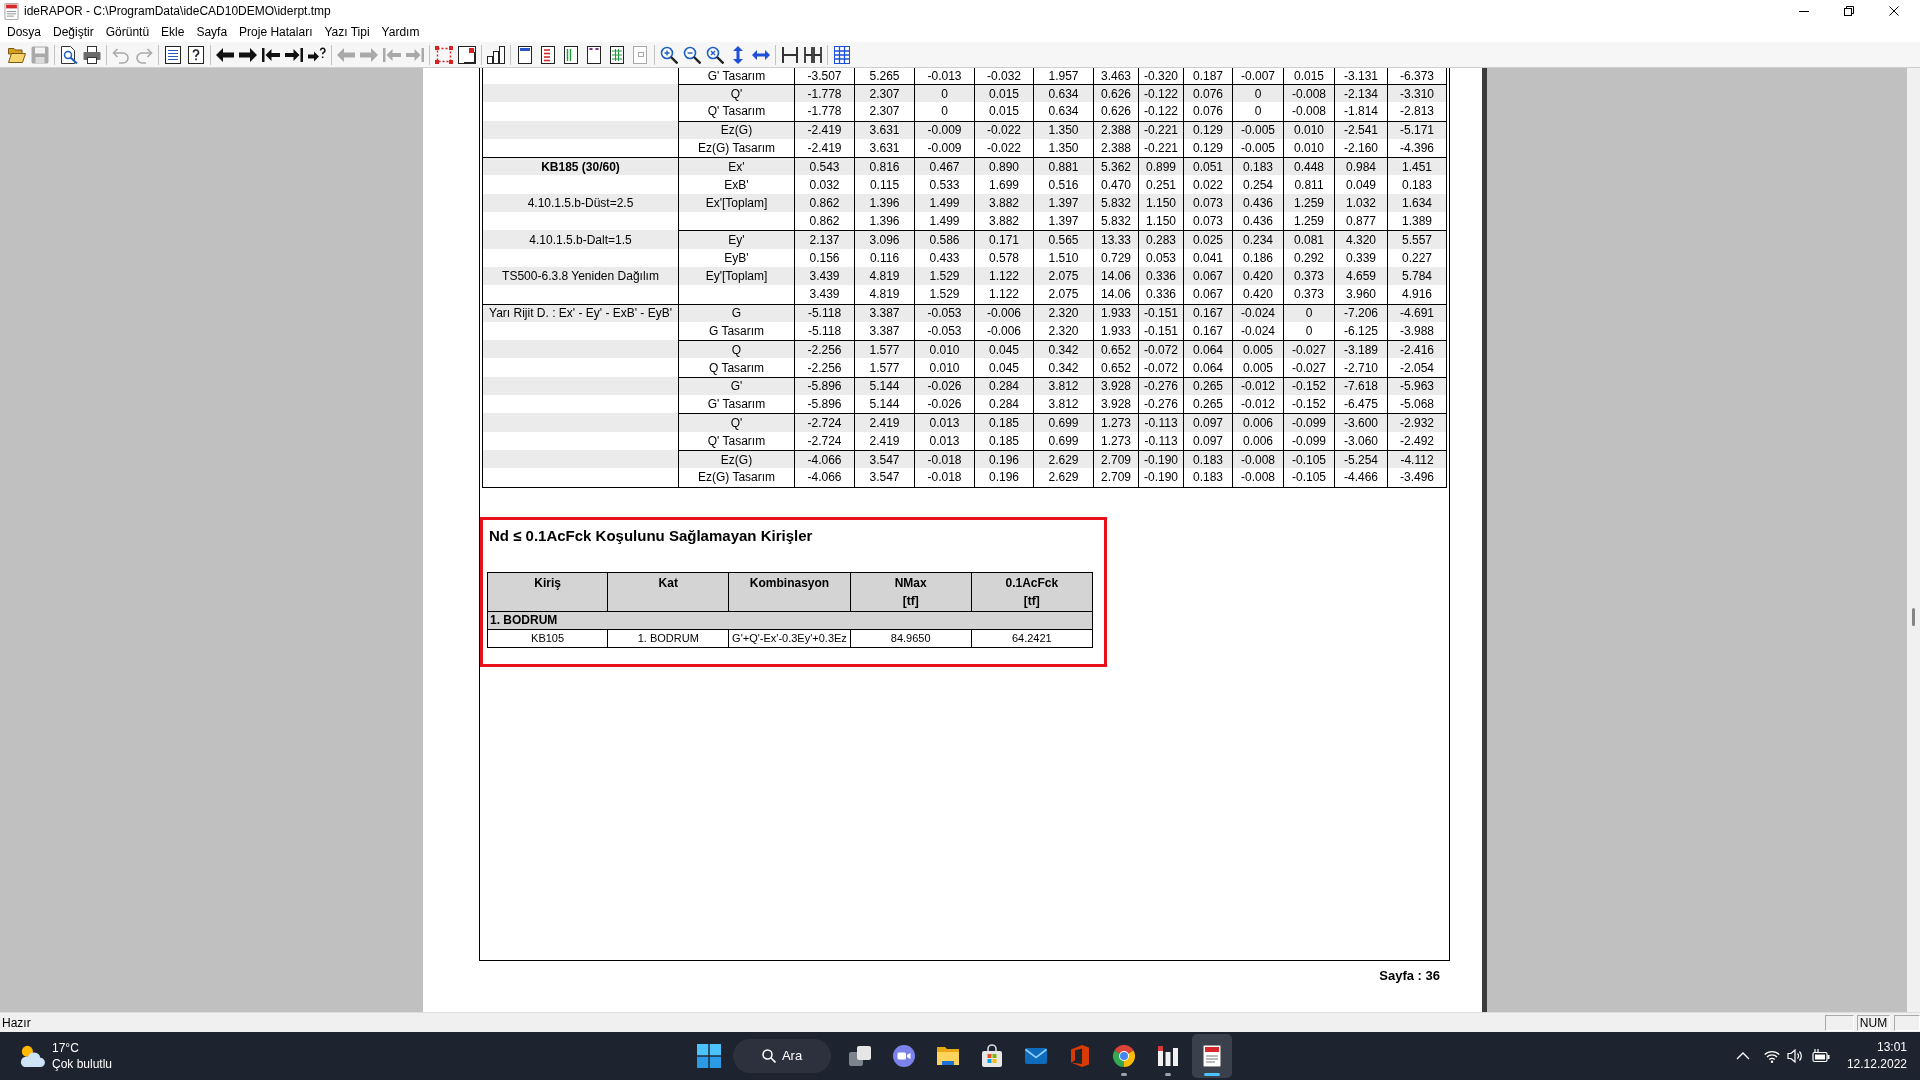 This screenshot has height=1080, width=1920. I want to click on menu-item: Ekle, so click(173, 32).